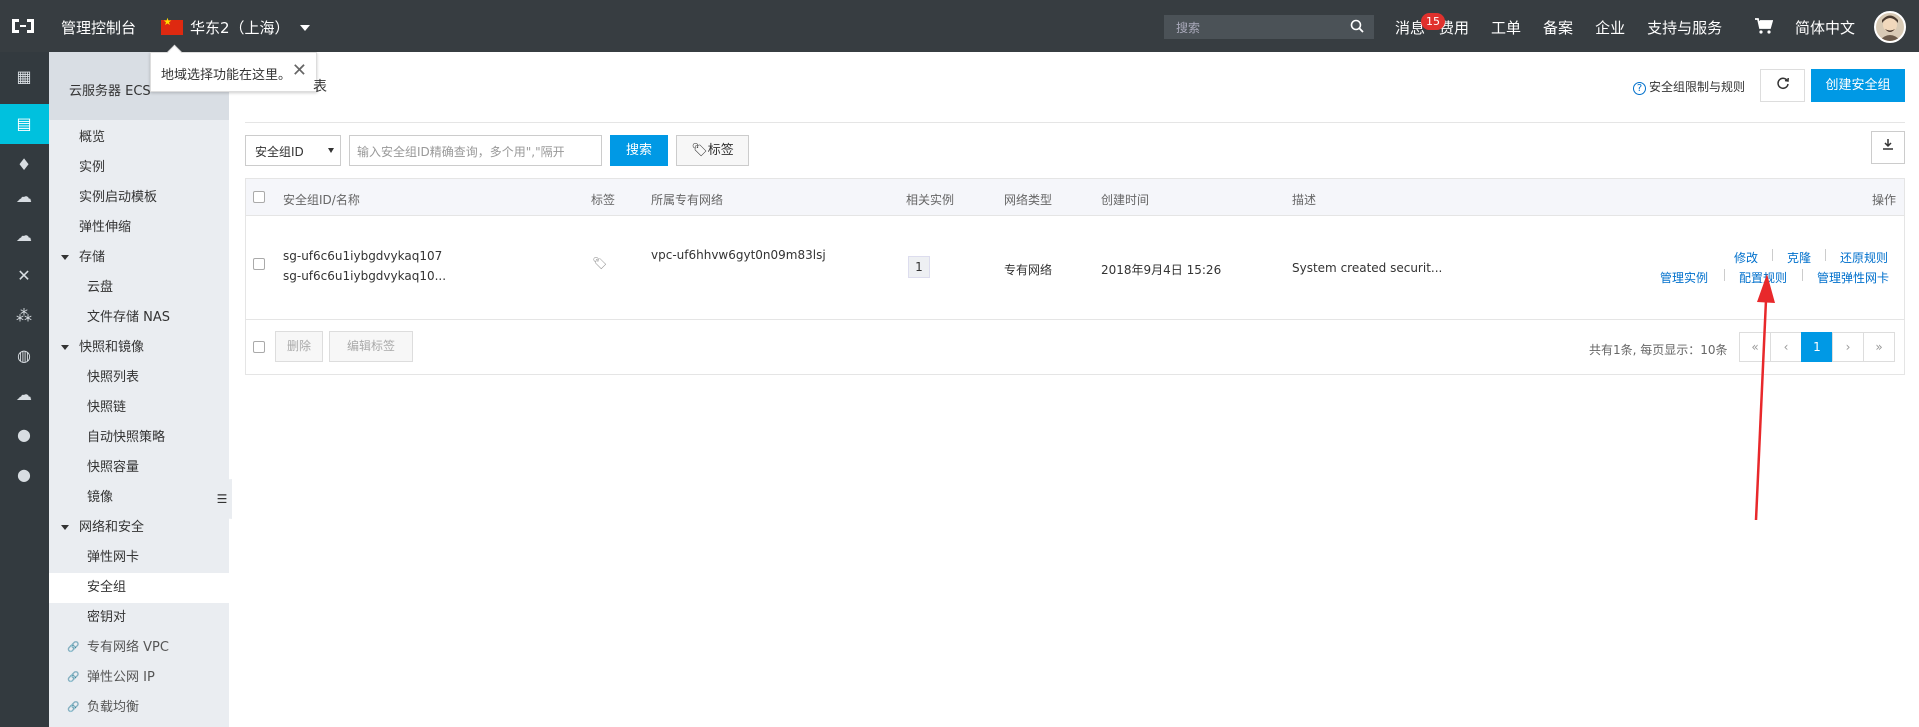 This screenshot has width=1919, height=727. What do you see at coordinates (1799, 257) in the screenshot?
I see `clone-link: 克隆` at bounding box center [1799, 257].